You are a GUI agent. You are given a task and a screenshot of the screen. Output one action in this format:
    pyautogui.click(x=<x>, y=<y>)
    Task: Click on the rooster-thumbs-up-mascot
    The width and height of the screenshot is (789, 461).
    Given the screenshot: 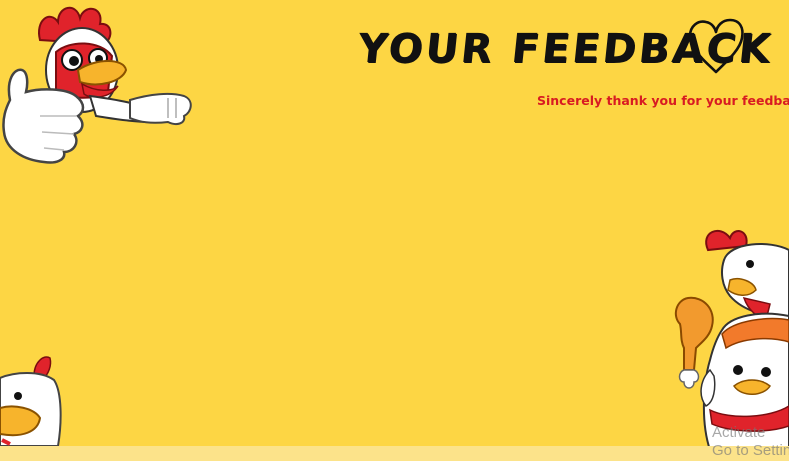 What is the action you would take?
    pyautogui.click(x=97, y=85)
    